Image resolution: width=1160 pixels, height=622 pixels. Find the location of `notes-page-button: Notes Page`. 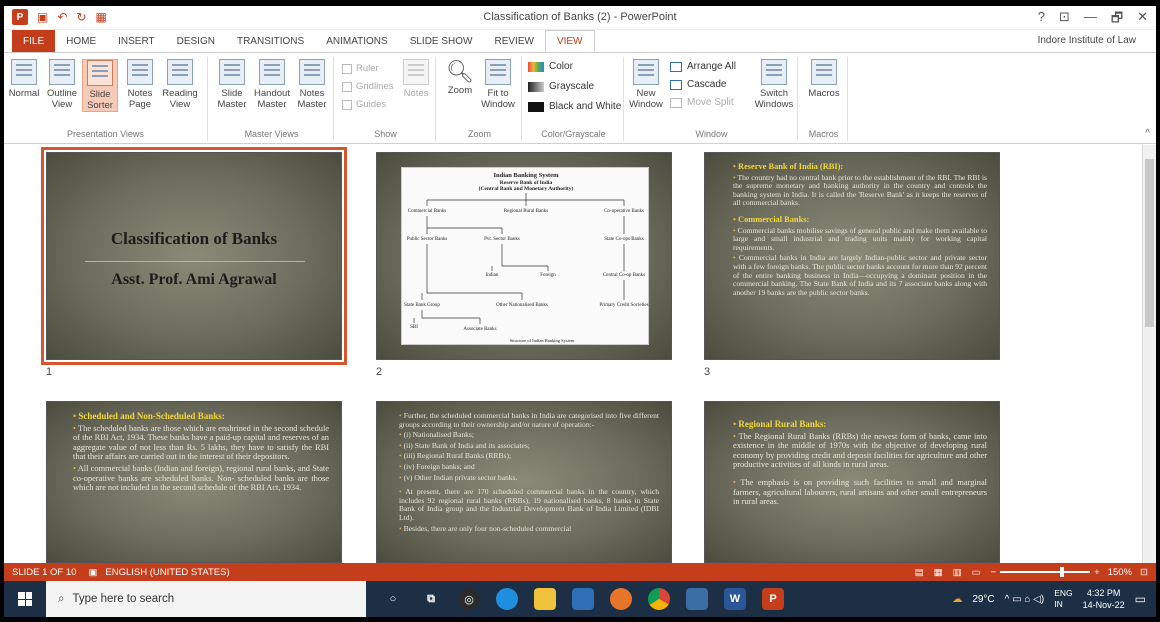

notes-page-button: Notes Page is located at coordinates (140, 84).